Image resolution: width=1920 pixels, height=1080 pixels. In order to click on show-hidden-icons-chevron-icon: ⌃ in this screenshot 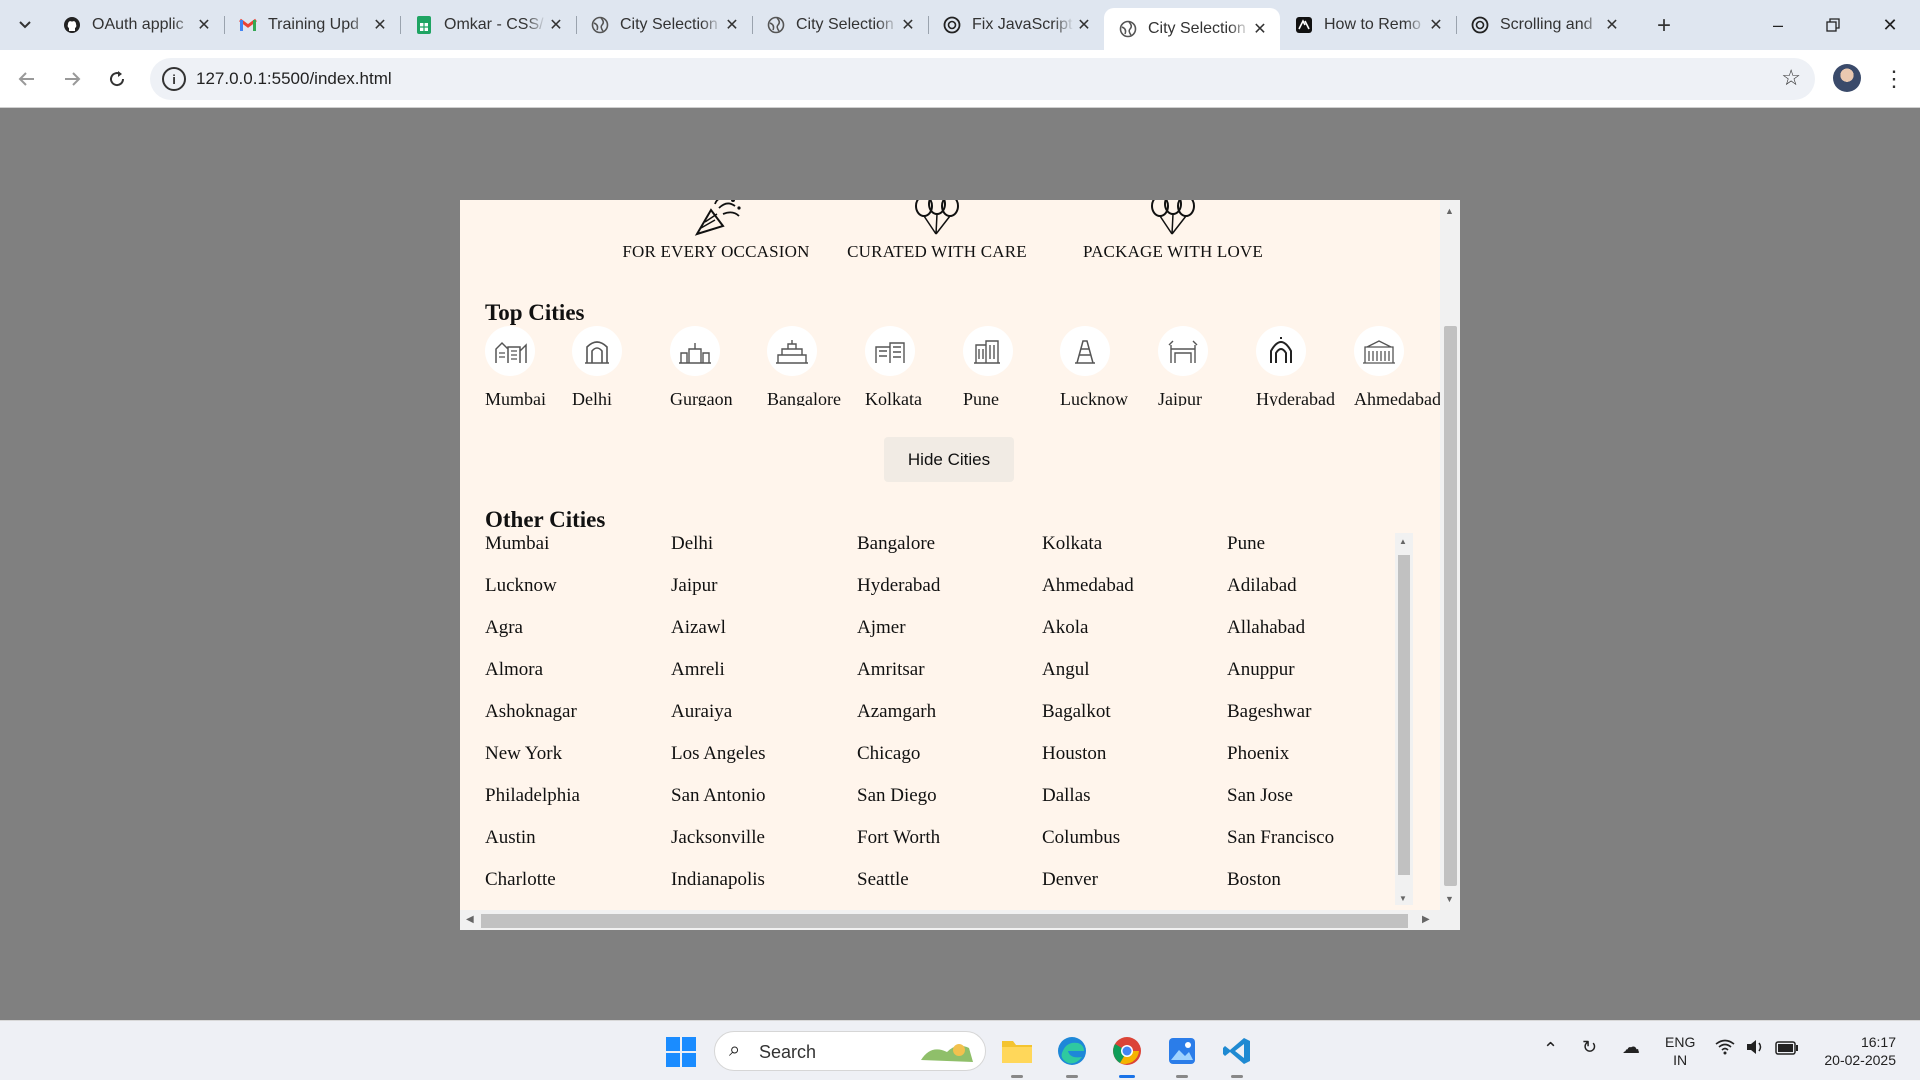, I will do `click(1550, 1049)`.